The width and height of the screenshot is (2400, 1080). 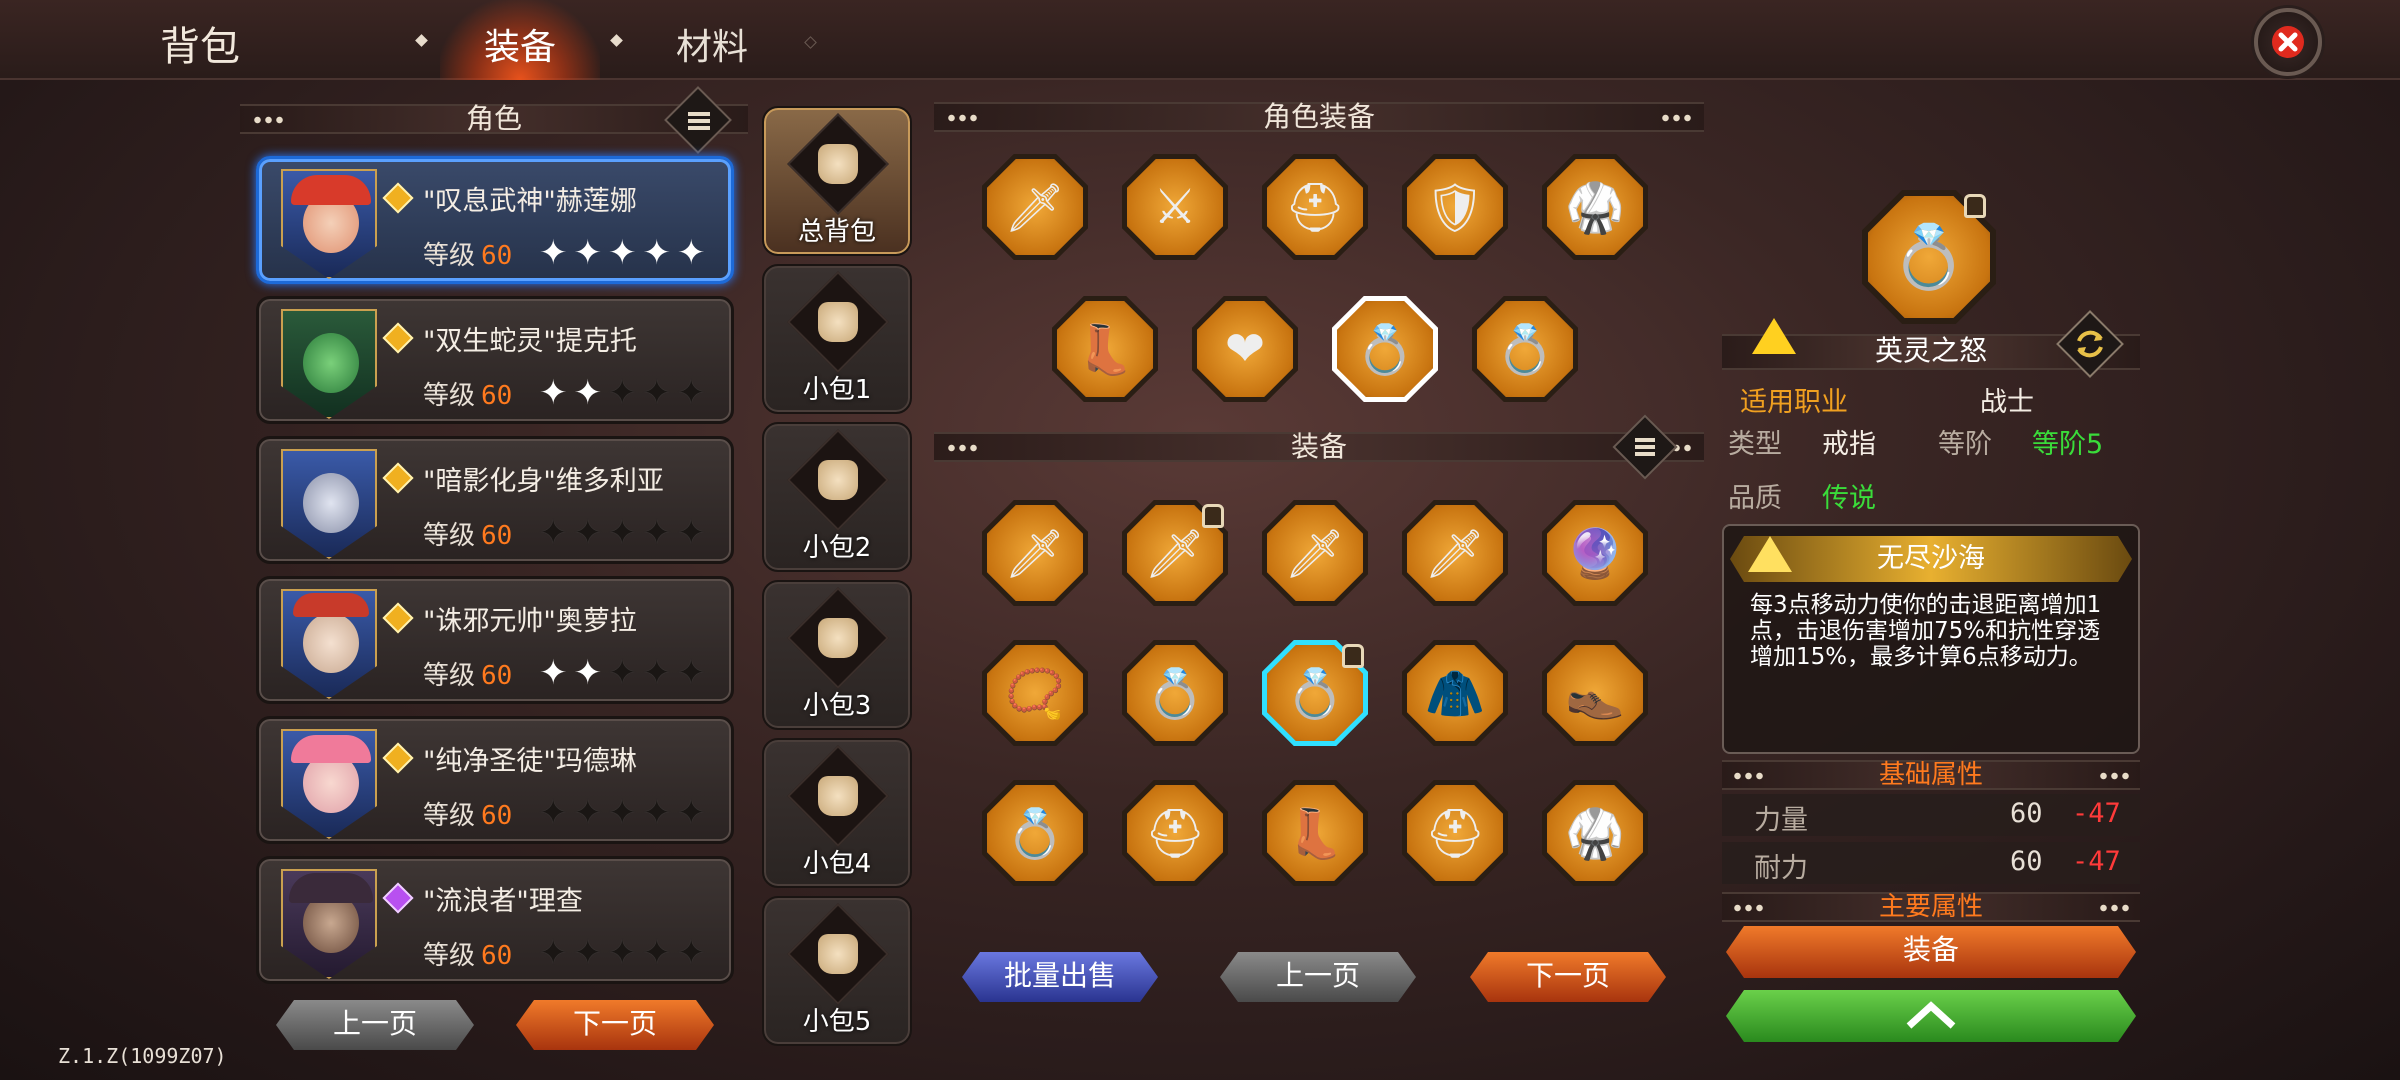 What do you see at coordinates (503, 901) in the screenshot?
I see `character-name: "流浪者"理查` at bounding box center [503, 901].